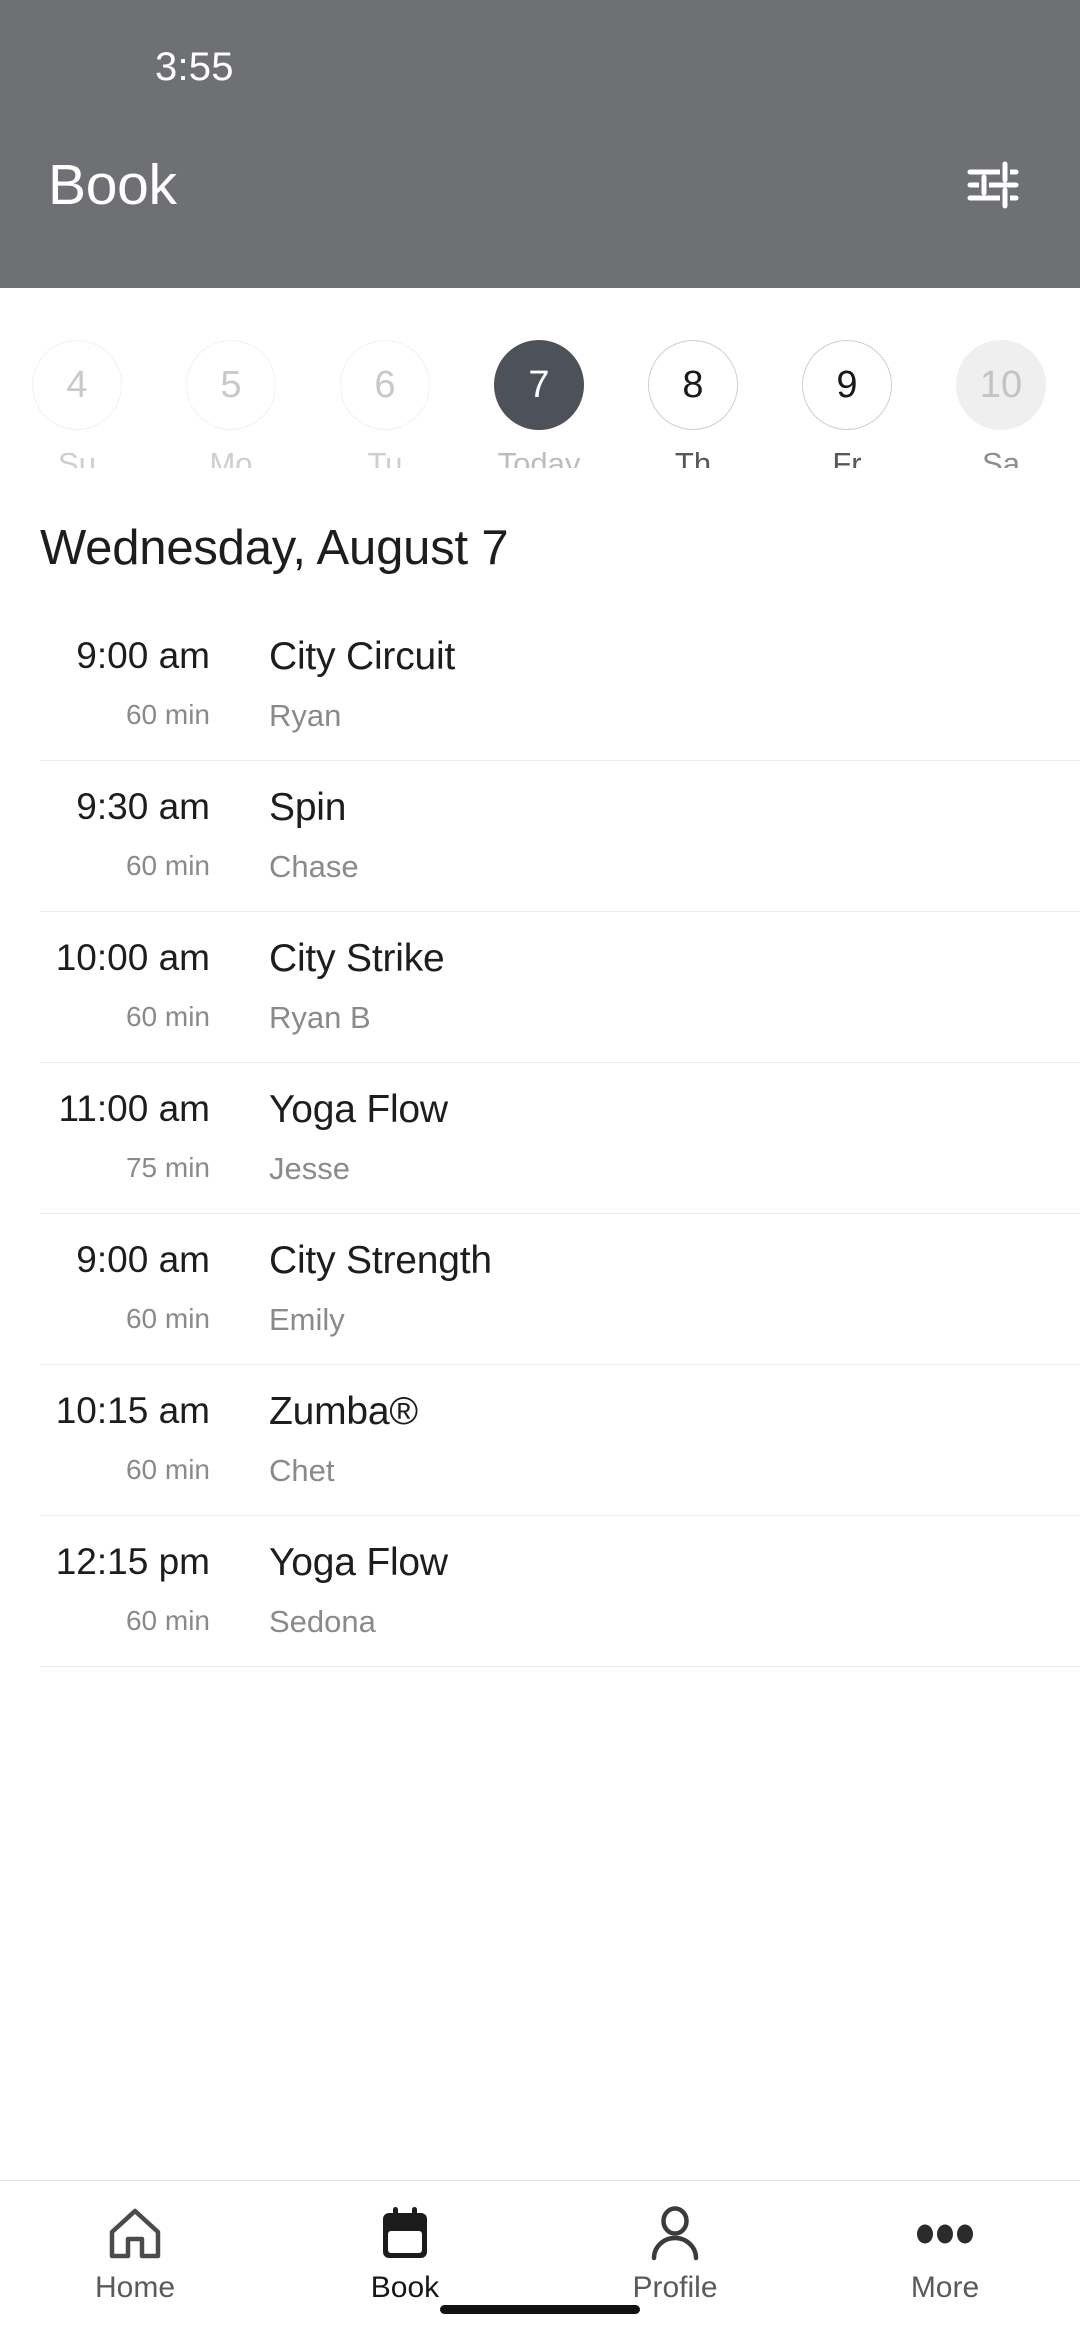  I want to click on class-info-column: City Circuit Ryan, so click(645, 684).